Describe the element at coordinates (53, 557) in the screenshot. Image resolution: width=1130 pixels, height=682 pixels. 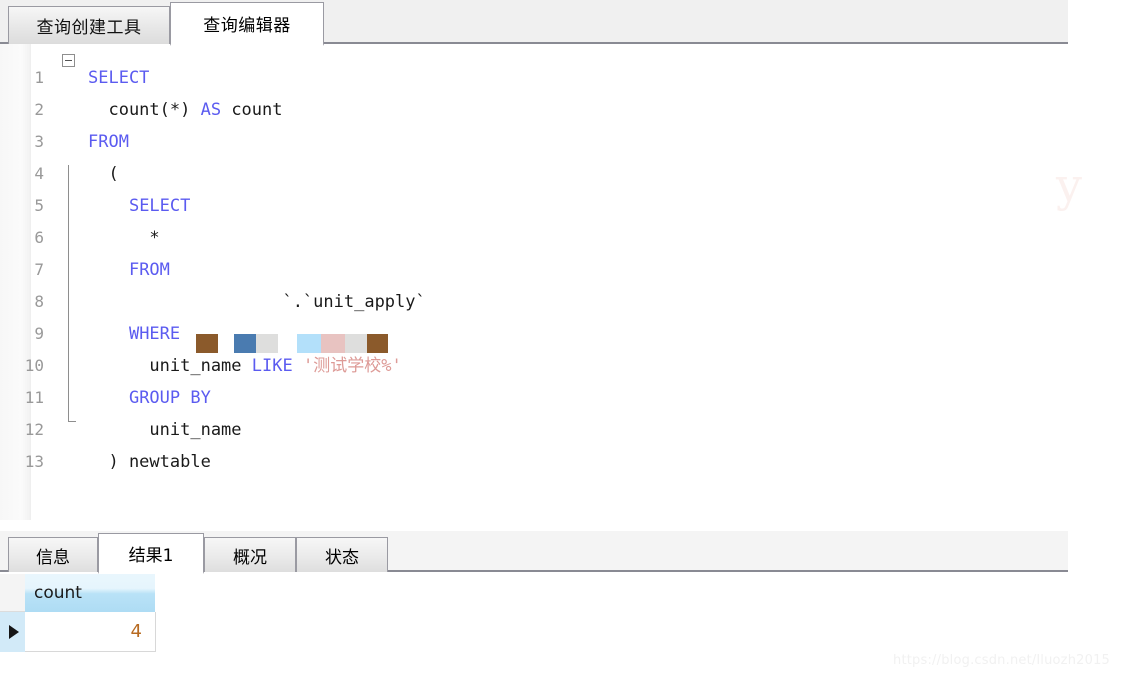
I see `tab-info-label: 信息` at that location.